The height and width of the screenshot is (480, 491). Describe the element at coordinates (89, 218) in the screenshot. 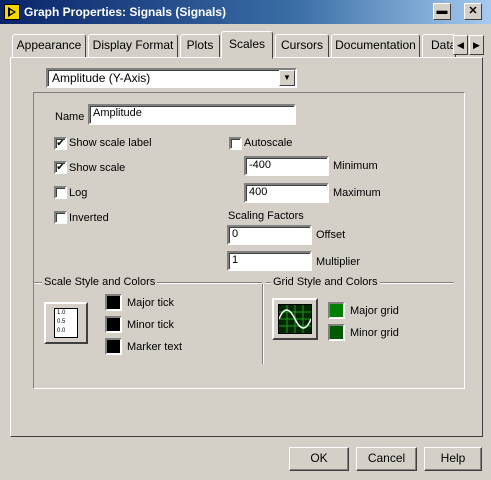

I see `inverted-text: Inverted` at that location.